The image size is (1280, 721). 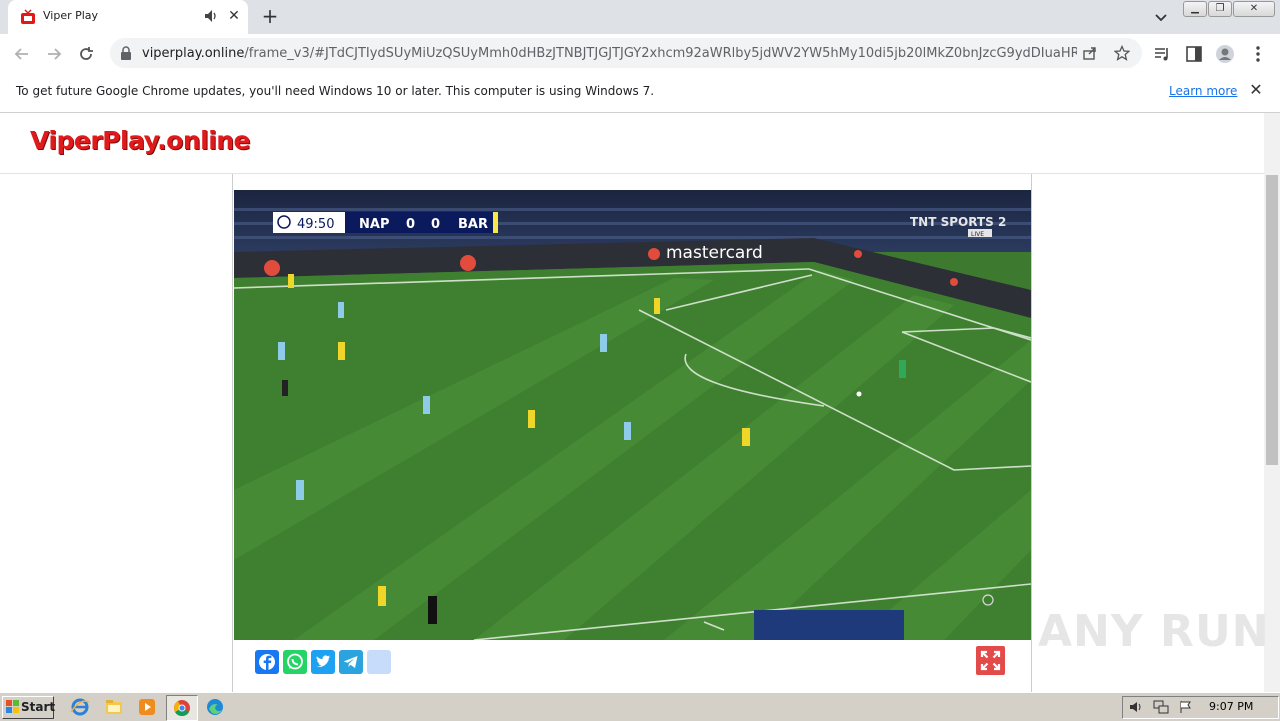 I want to click on tv-icon, so click(x=28, y=16).